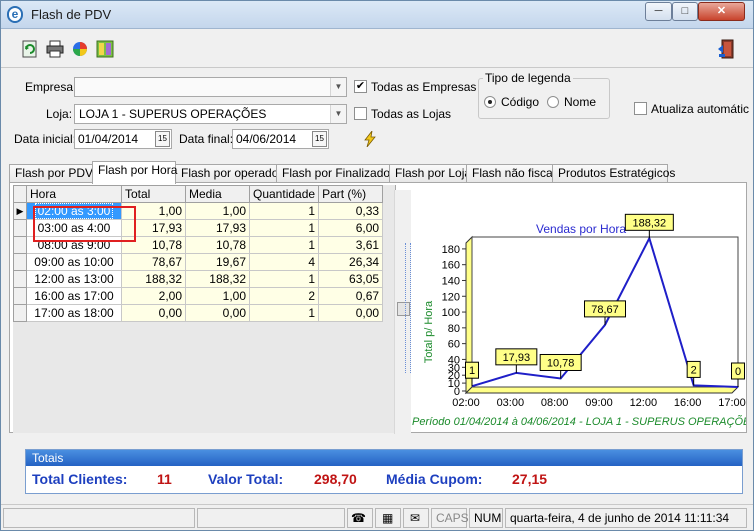 The image size is (754, 531). What do you see at coordinates (360, 518) in the screenshot?
I see `phone-icon: ☎` at bounding box center [360, 518].